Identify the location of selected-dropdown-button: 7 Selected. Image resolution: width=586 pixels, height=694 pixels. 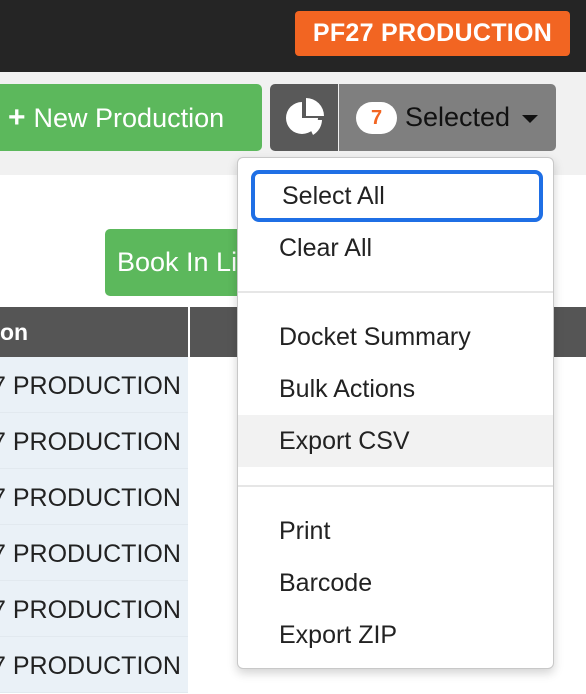
(447, 117).